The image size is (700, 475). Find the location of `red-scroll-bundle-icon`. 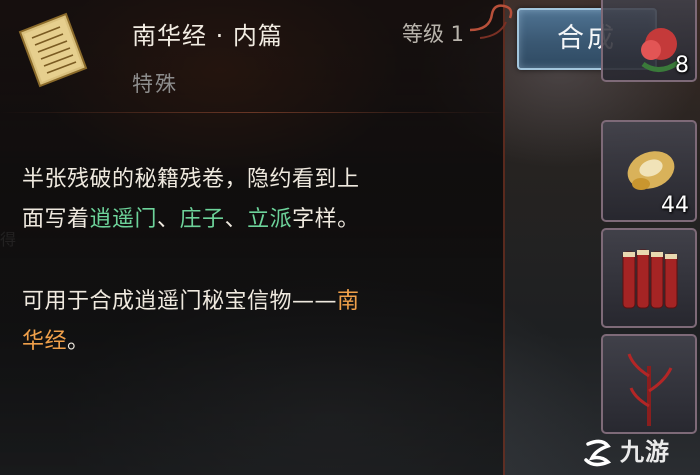

red-scroll-bundle-icon is located at coordinates (650, 279).